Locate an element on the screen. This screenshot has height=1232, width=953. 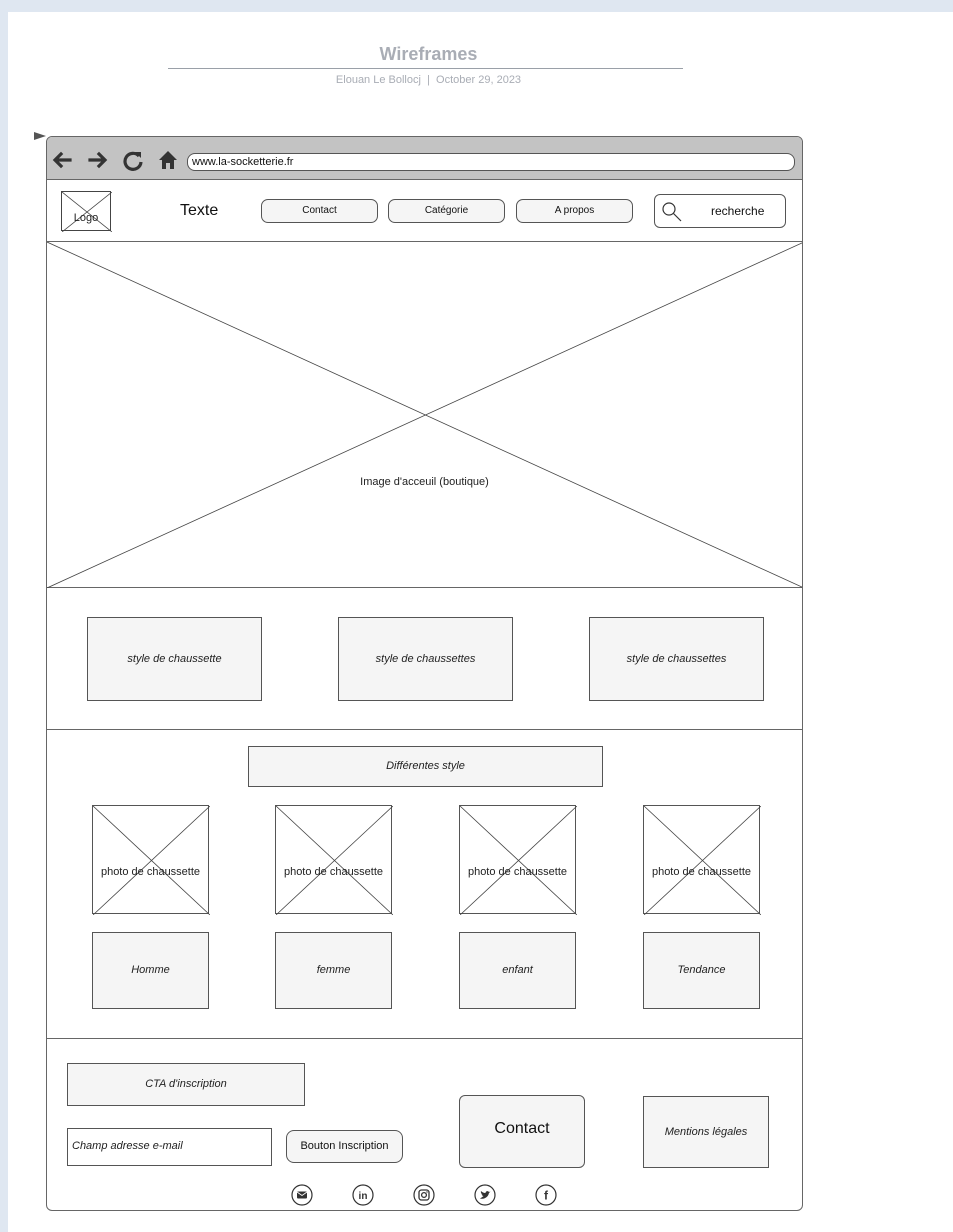
contact-button: Contact is located at coordinates (522, 1131).